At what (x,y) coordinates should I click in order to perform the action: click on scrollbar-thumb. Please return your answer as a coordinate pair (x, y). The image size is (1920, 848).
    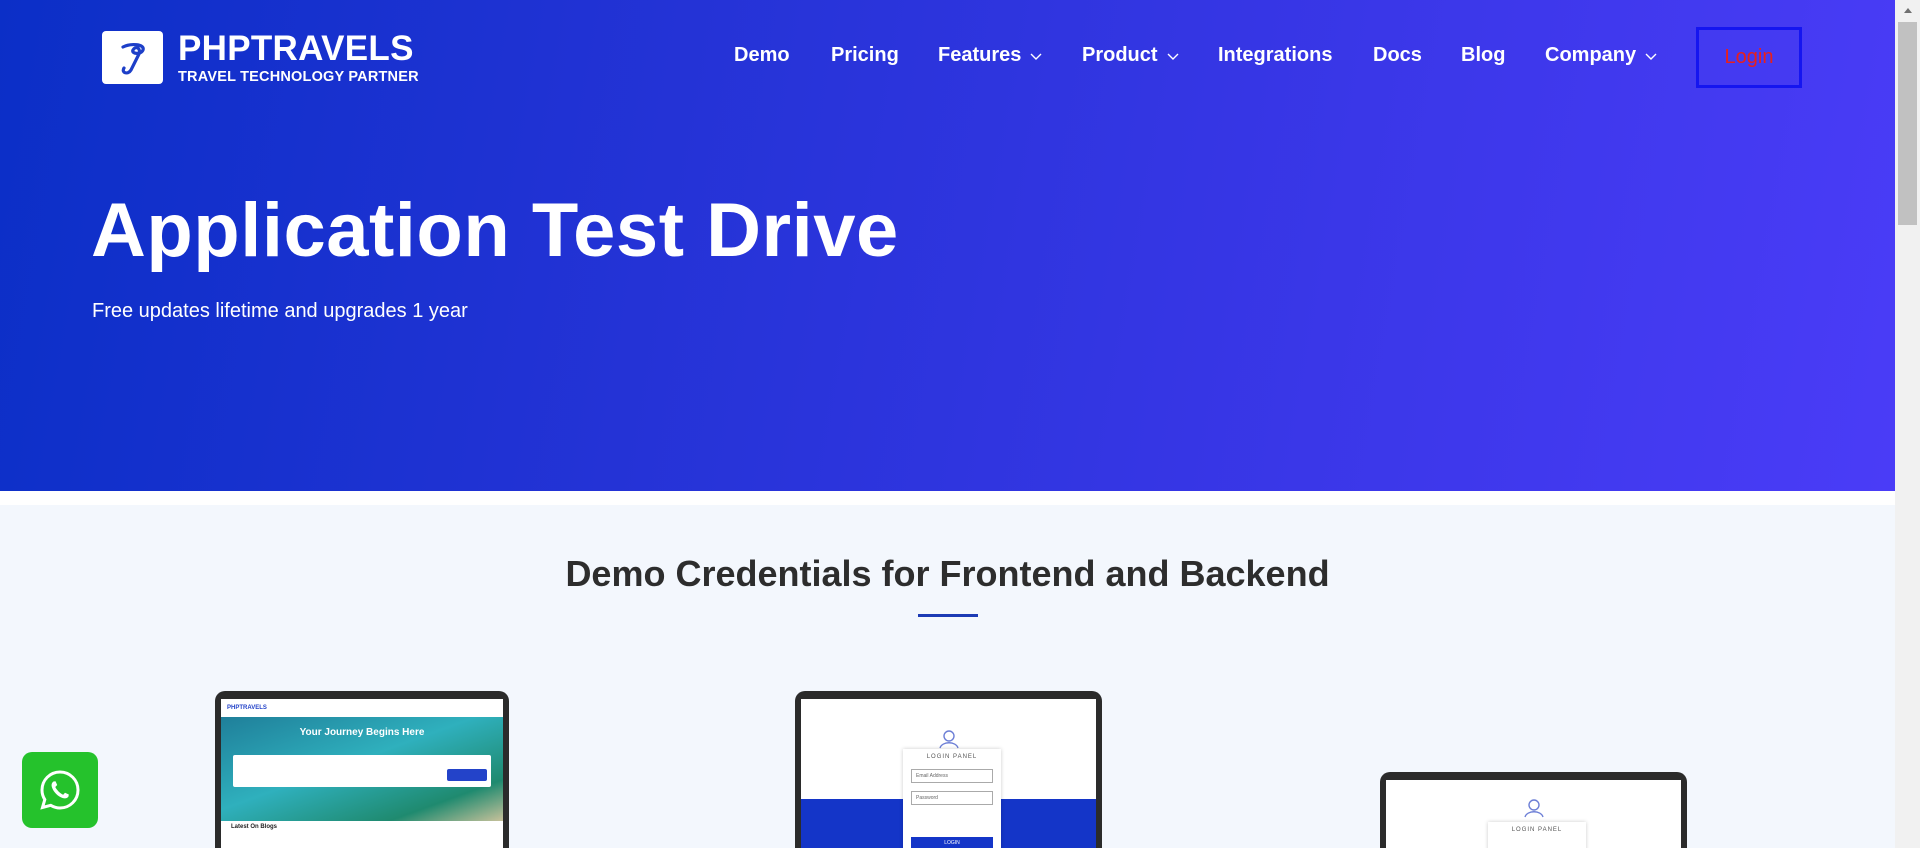
    Looking at the image, I should click on (1907, 123).